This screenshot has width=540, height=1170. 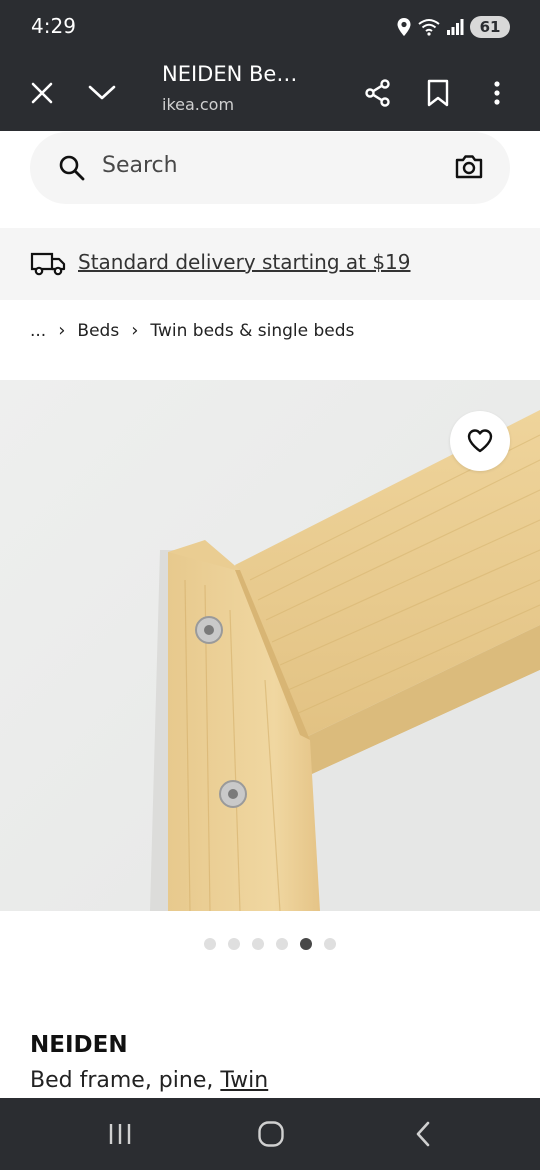 I want to click on chevron-down-icon, so click(x=102, y=92).